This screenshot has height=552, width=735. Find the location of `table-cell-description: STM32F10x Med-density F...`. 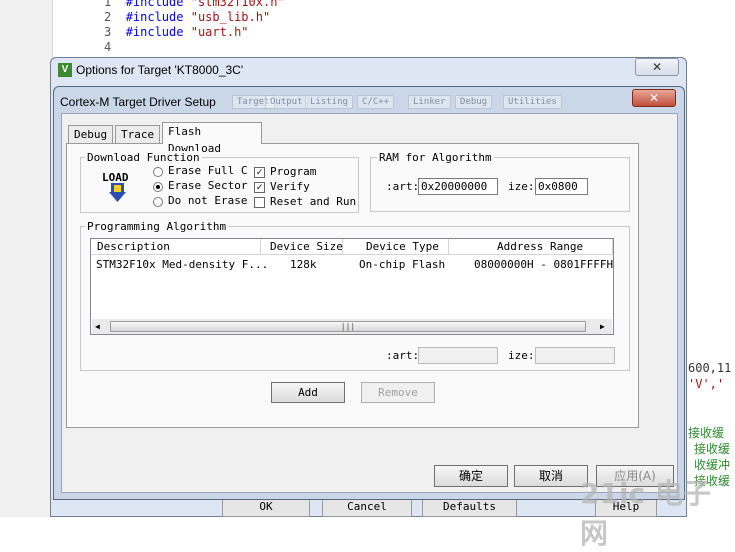

table-cell-description: STM32F10x Med-density F... is located at coordinates (182, 264).